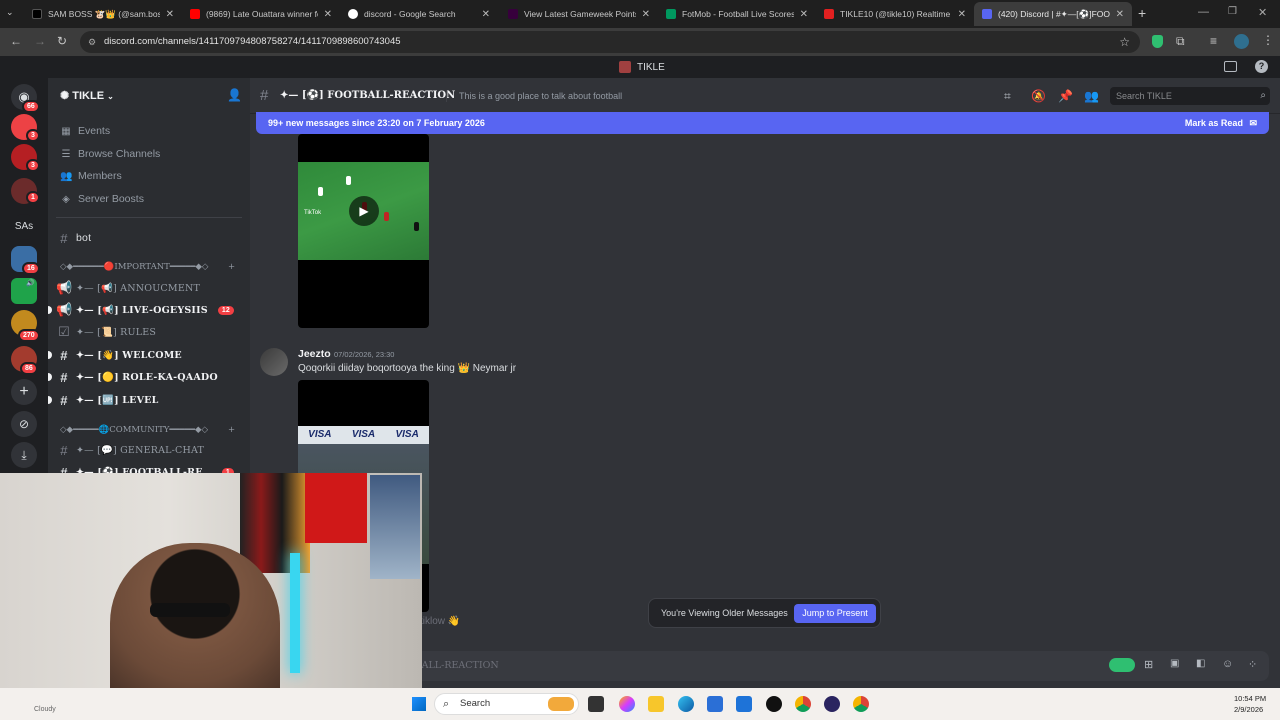 The image size is (1280, 720). Describe the element at coordinates (149, 288) in the screenshot. I see `channel-annoucment: 📢 ✦— [📢] ANNOUCMENT` at that location.